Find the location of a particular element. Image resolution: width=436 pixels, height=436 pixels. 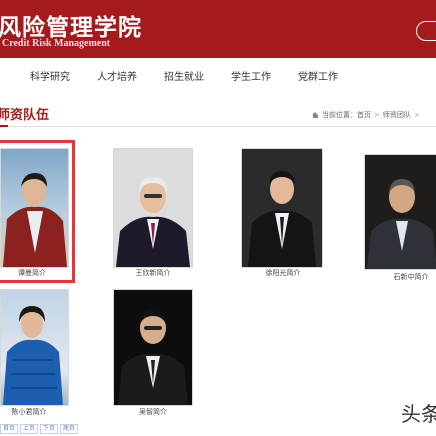

search-box is located at coordinates (426, 31).